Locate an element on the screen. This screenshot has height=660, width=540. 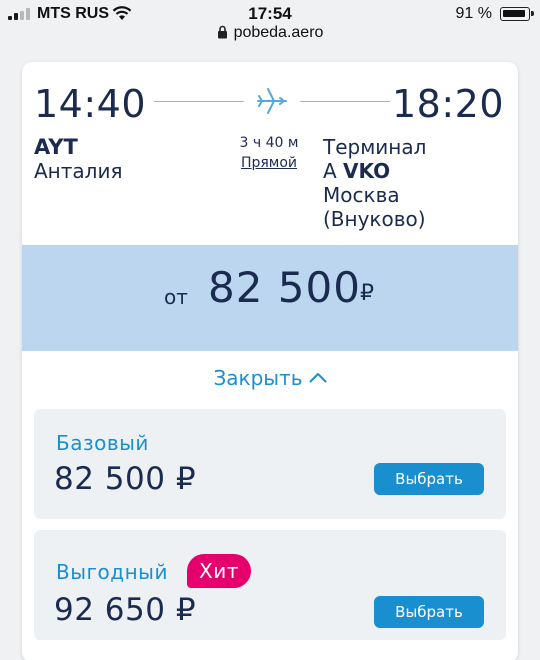
collapse-fares-button: Закрыть is located at coordinates (270, 378).